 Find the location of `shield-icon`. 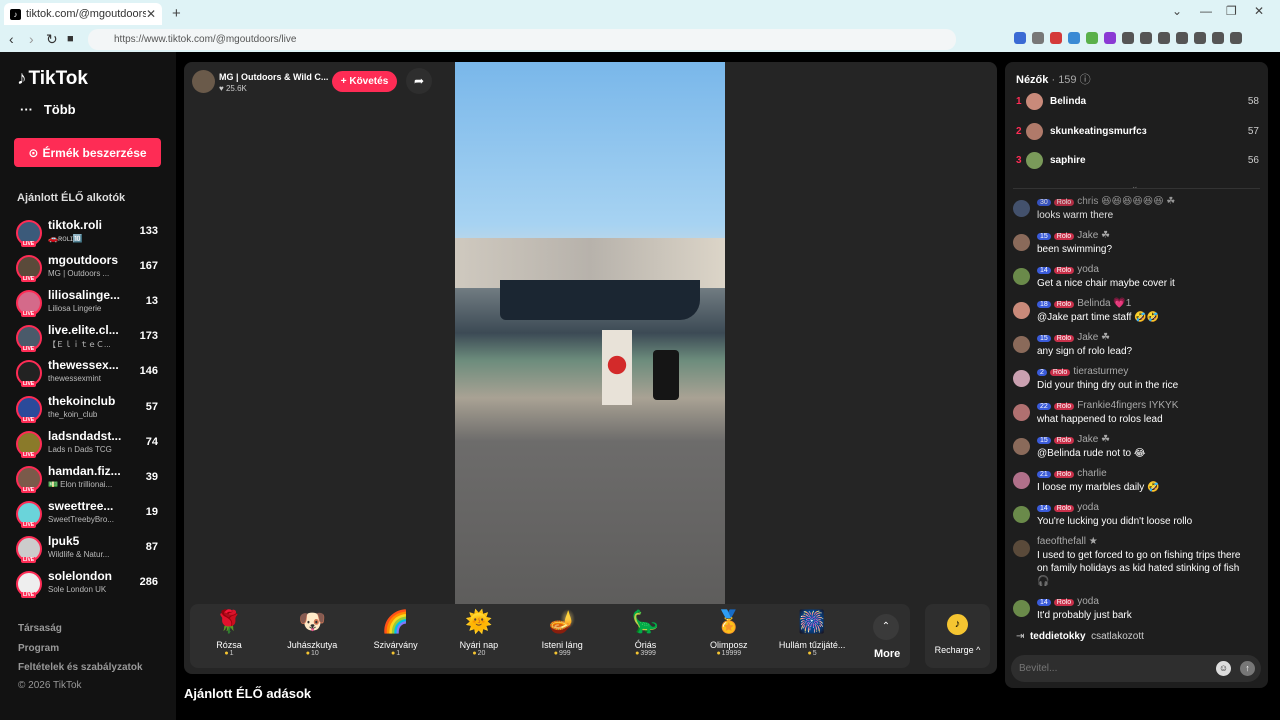

shield-icon is located at coordinates (1218, 38).